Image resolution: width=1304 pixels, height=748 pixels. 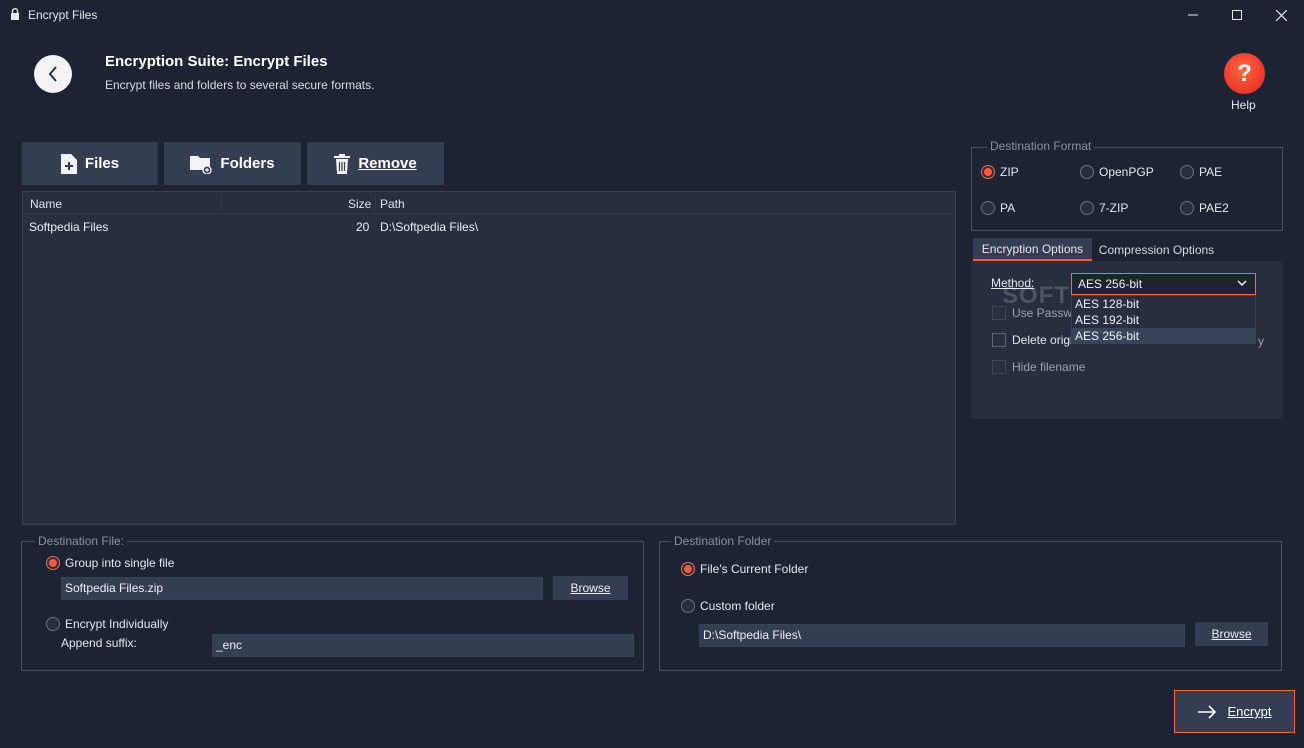 I want to click on format-option-7zip: 7-ZIP, so click(x=1104, y=208).